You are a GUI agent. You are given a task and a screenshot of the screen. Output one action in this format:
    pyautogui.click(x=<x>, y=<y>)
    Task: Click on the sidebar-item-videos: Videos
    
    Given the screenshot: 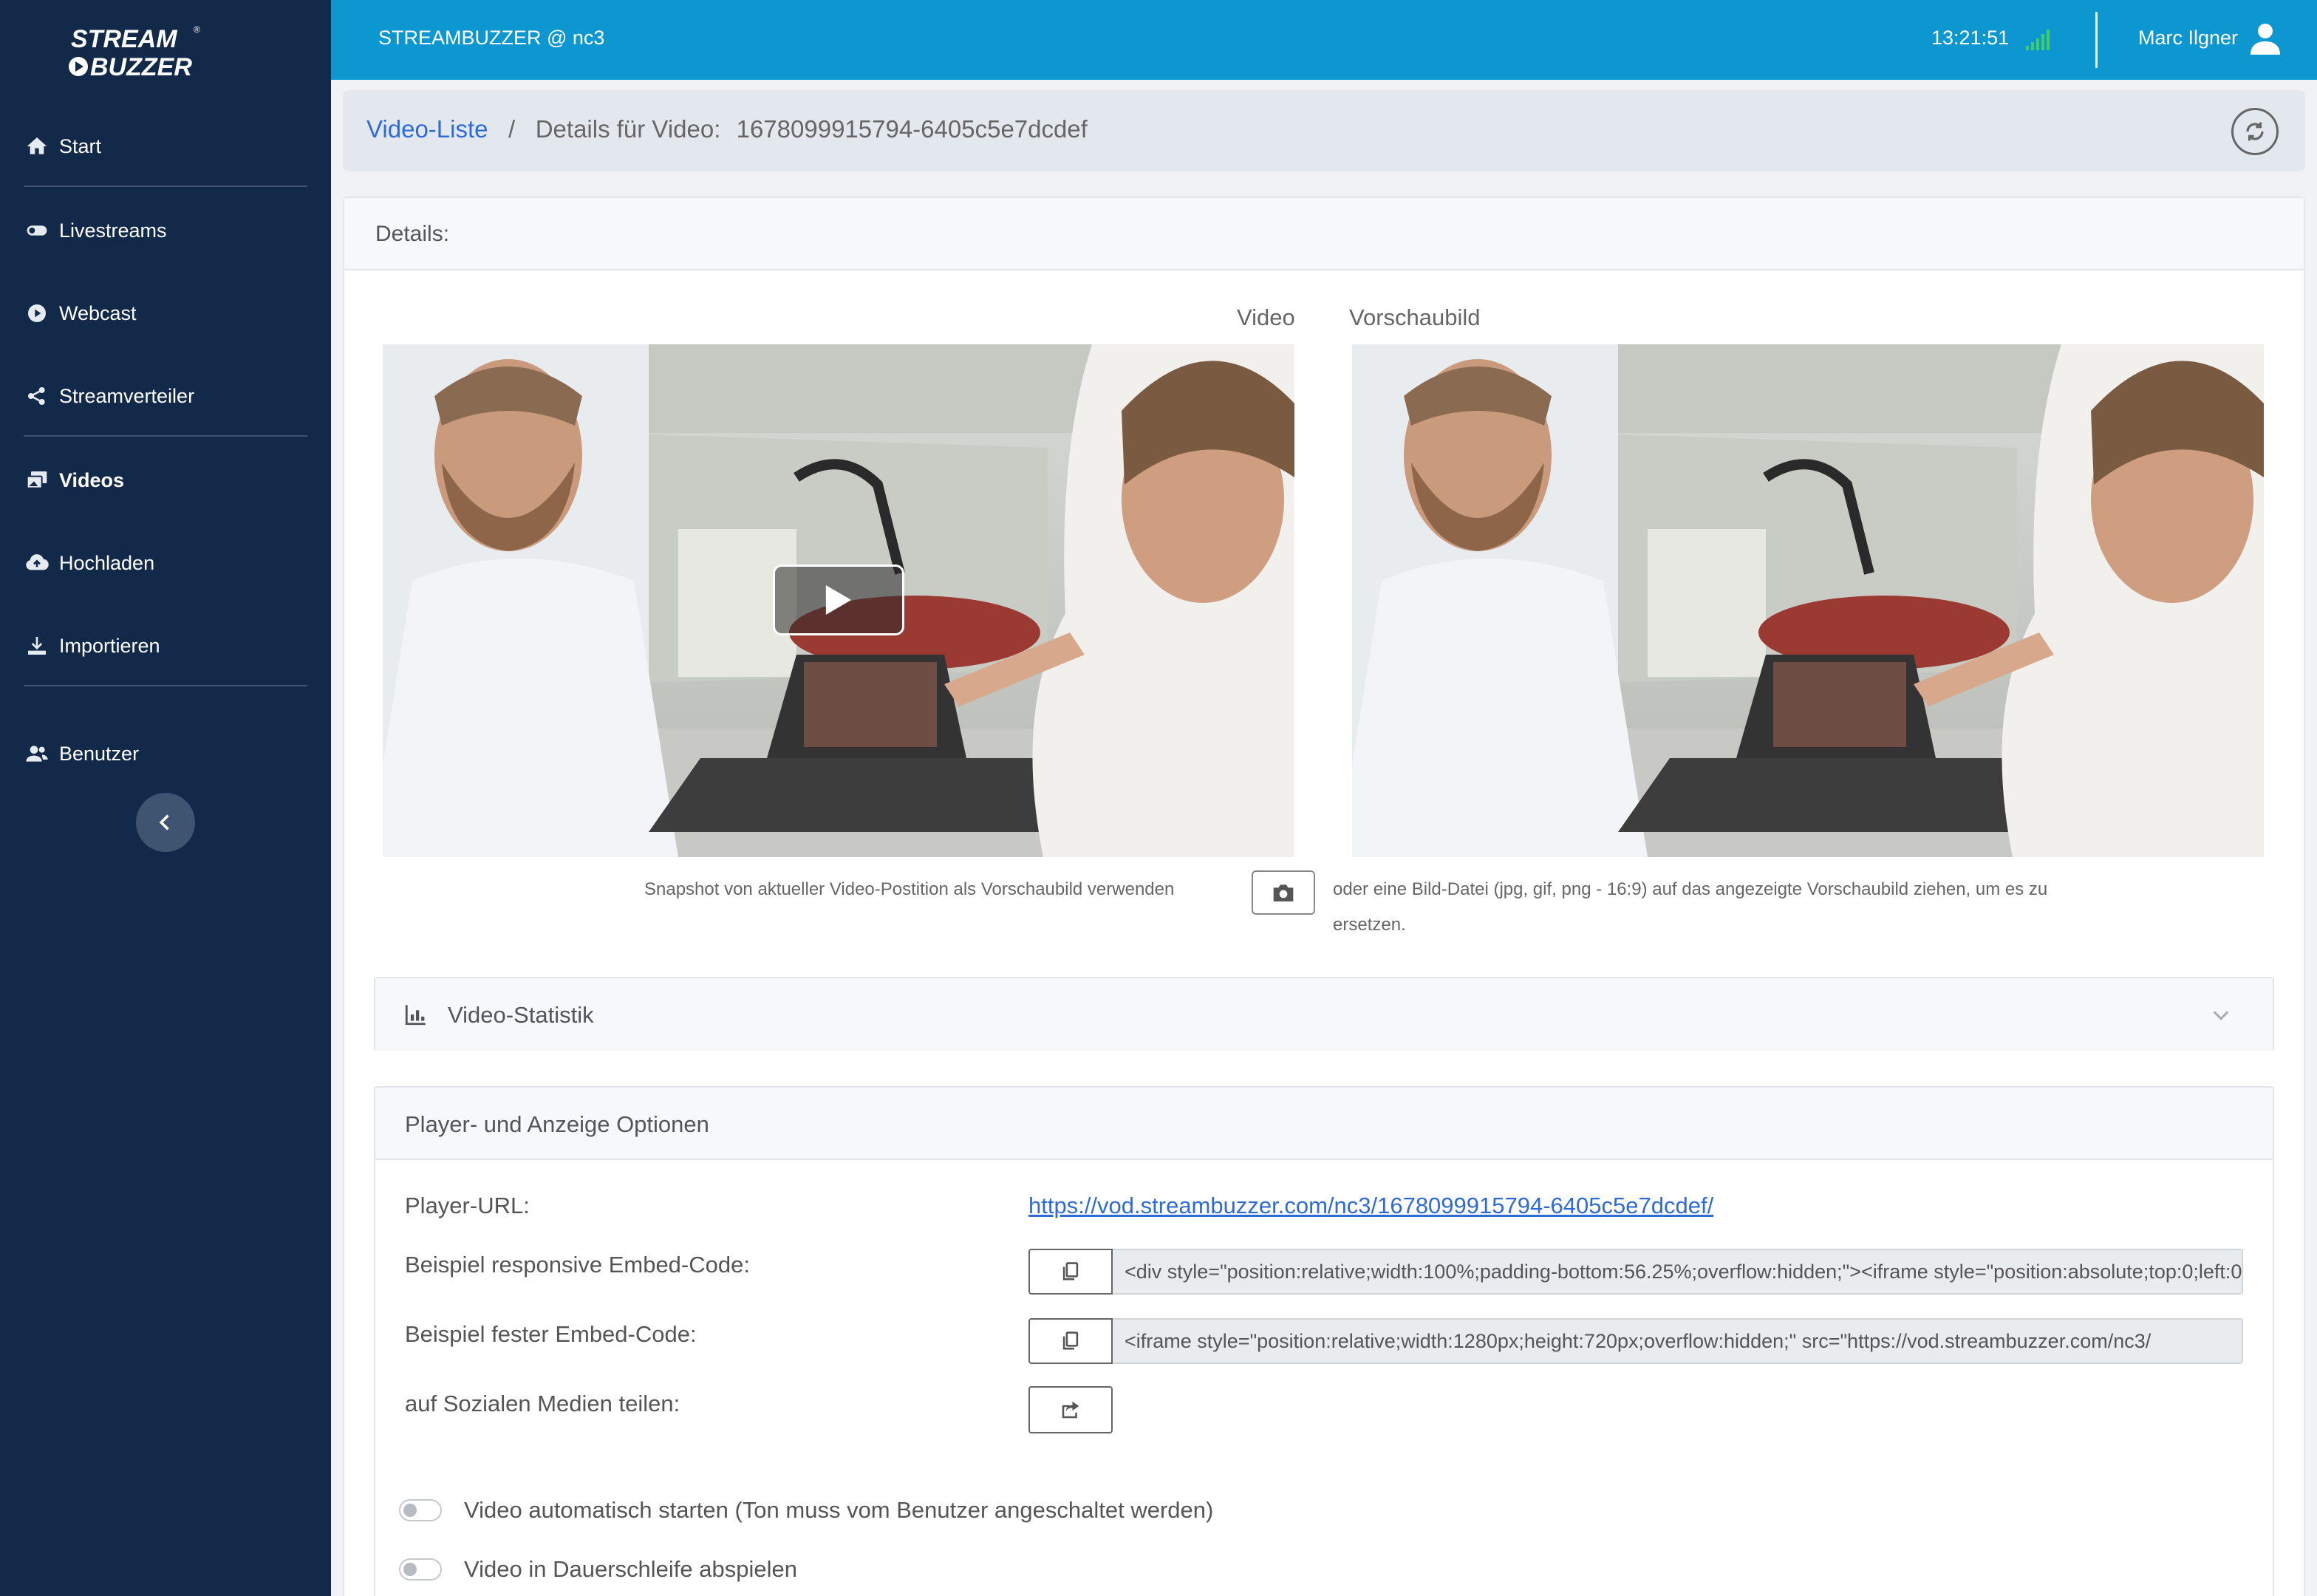 What is the action you would take?
    pyautogui.click(x=165, y=480)
    